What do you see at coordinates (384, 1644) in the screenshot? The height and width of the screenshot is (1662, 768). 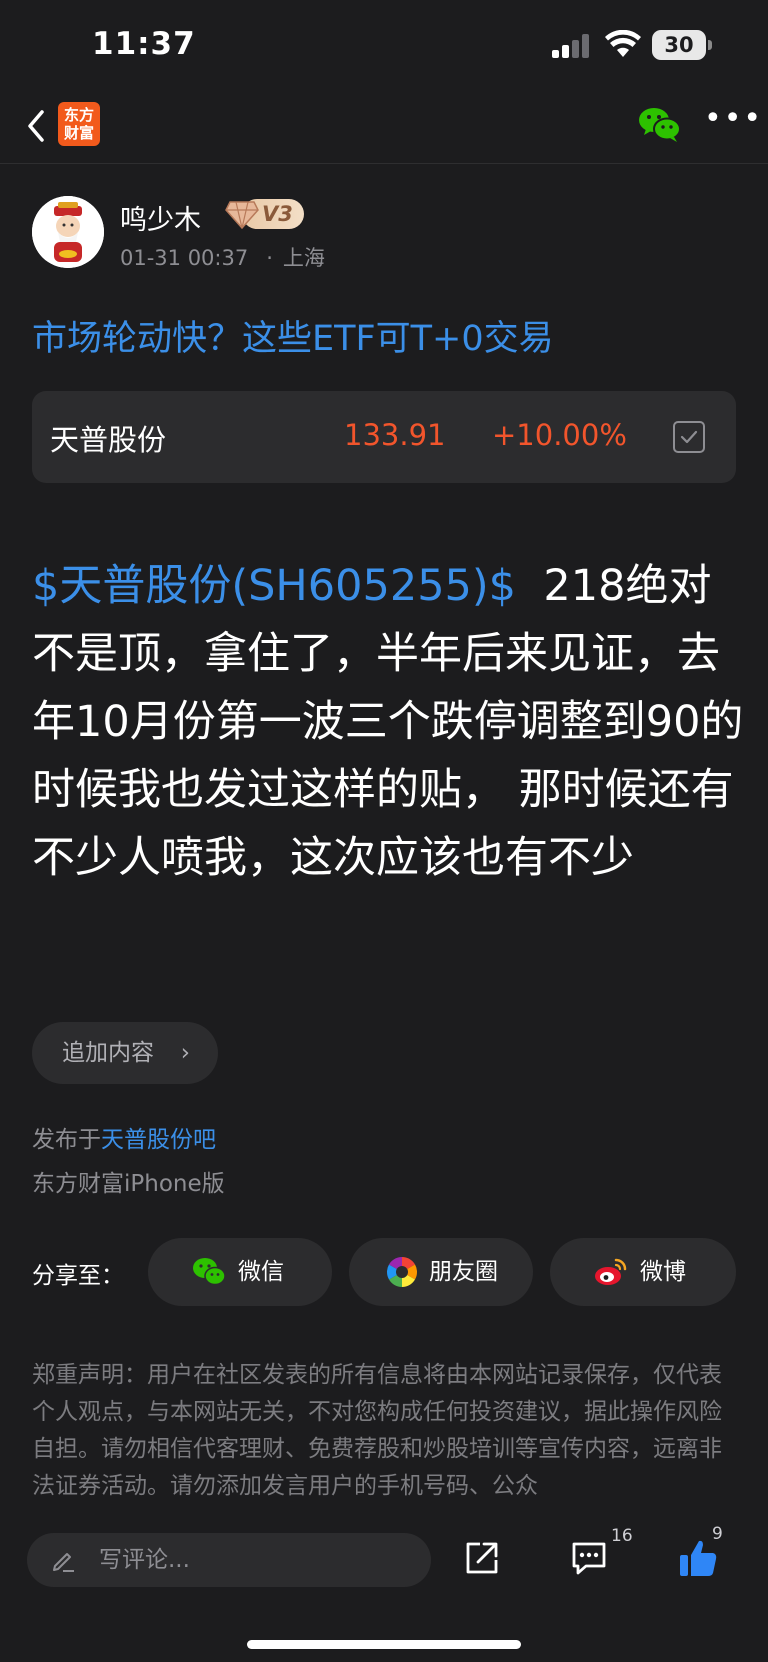 I see `home-indicator` at bounding box center [384, 1644].